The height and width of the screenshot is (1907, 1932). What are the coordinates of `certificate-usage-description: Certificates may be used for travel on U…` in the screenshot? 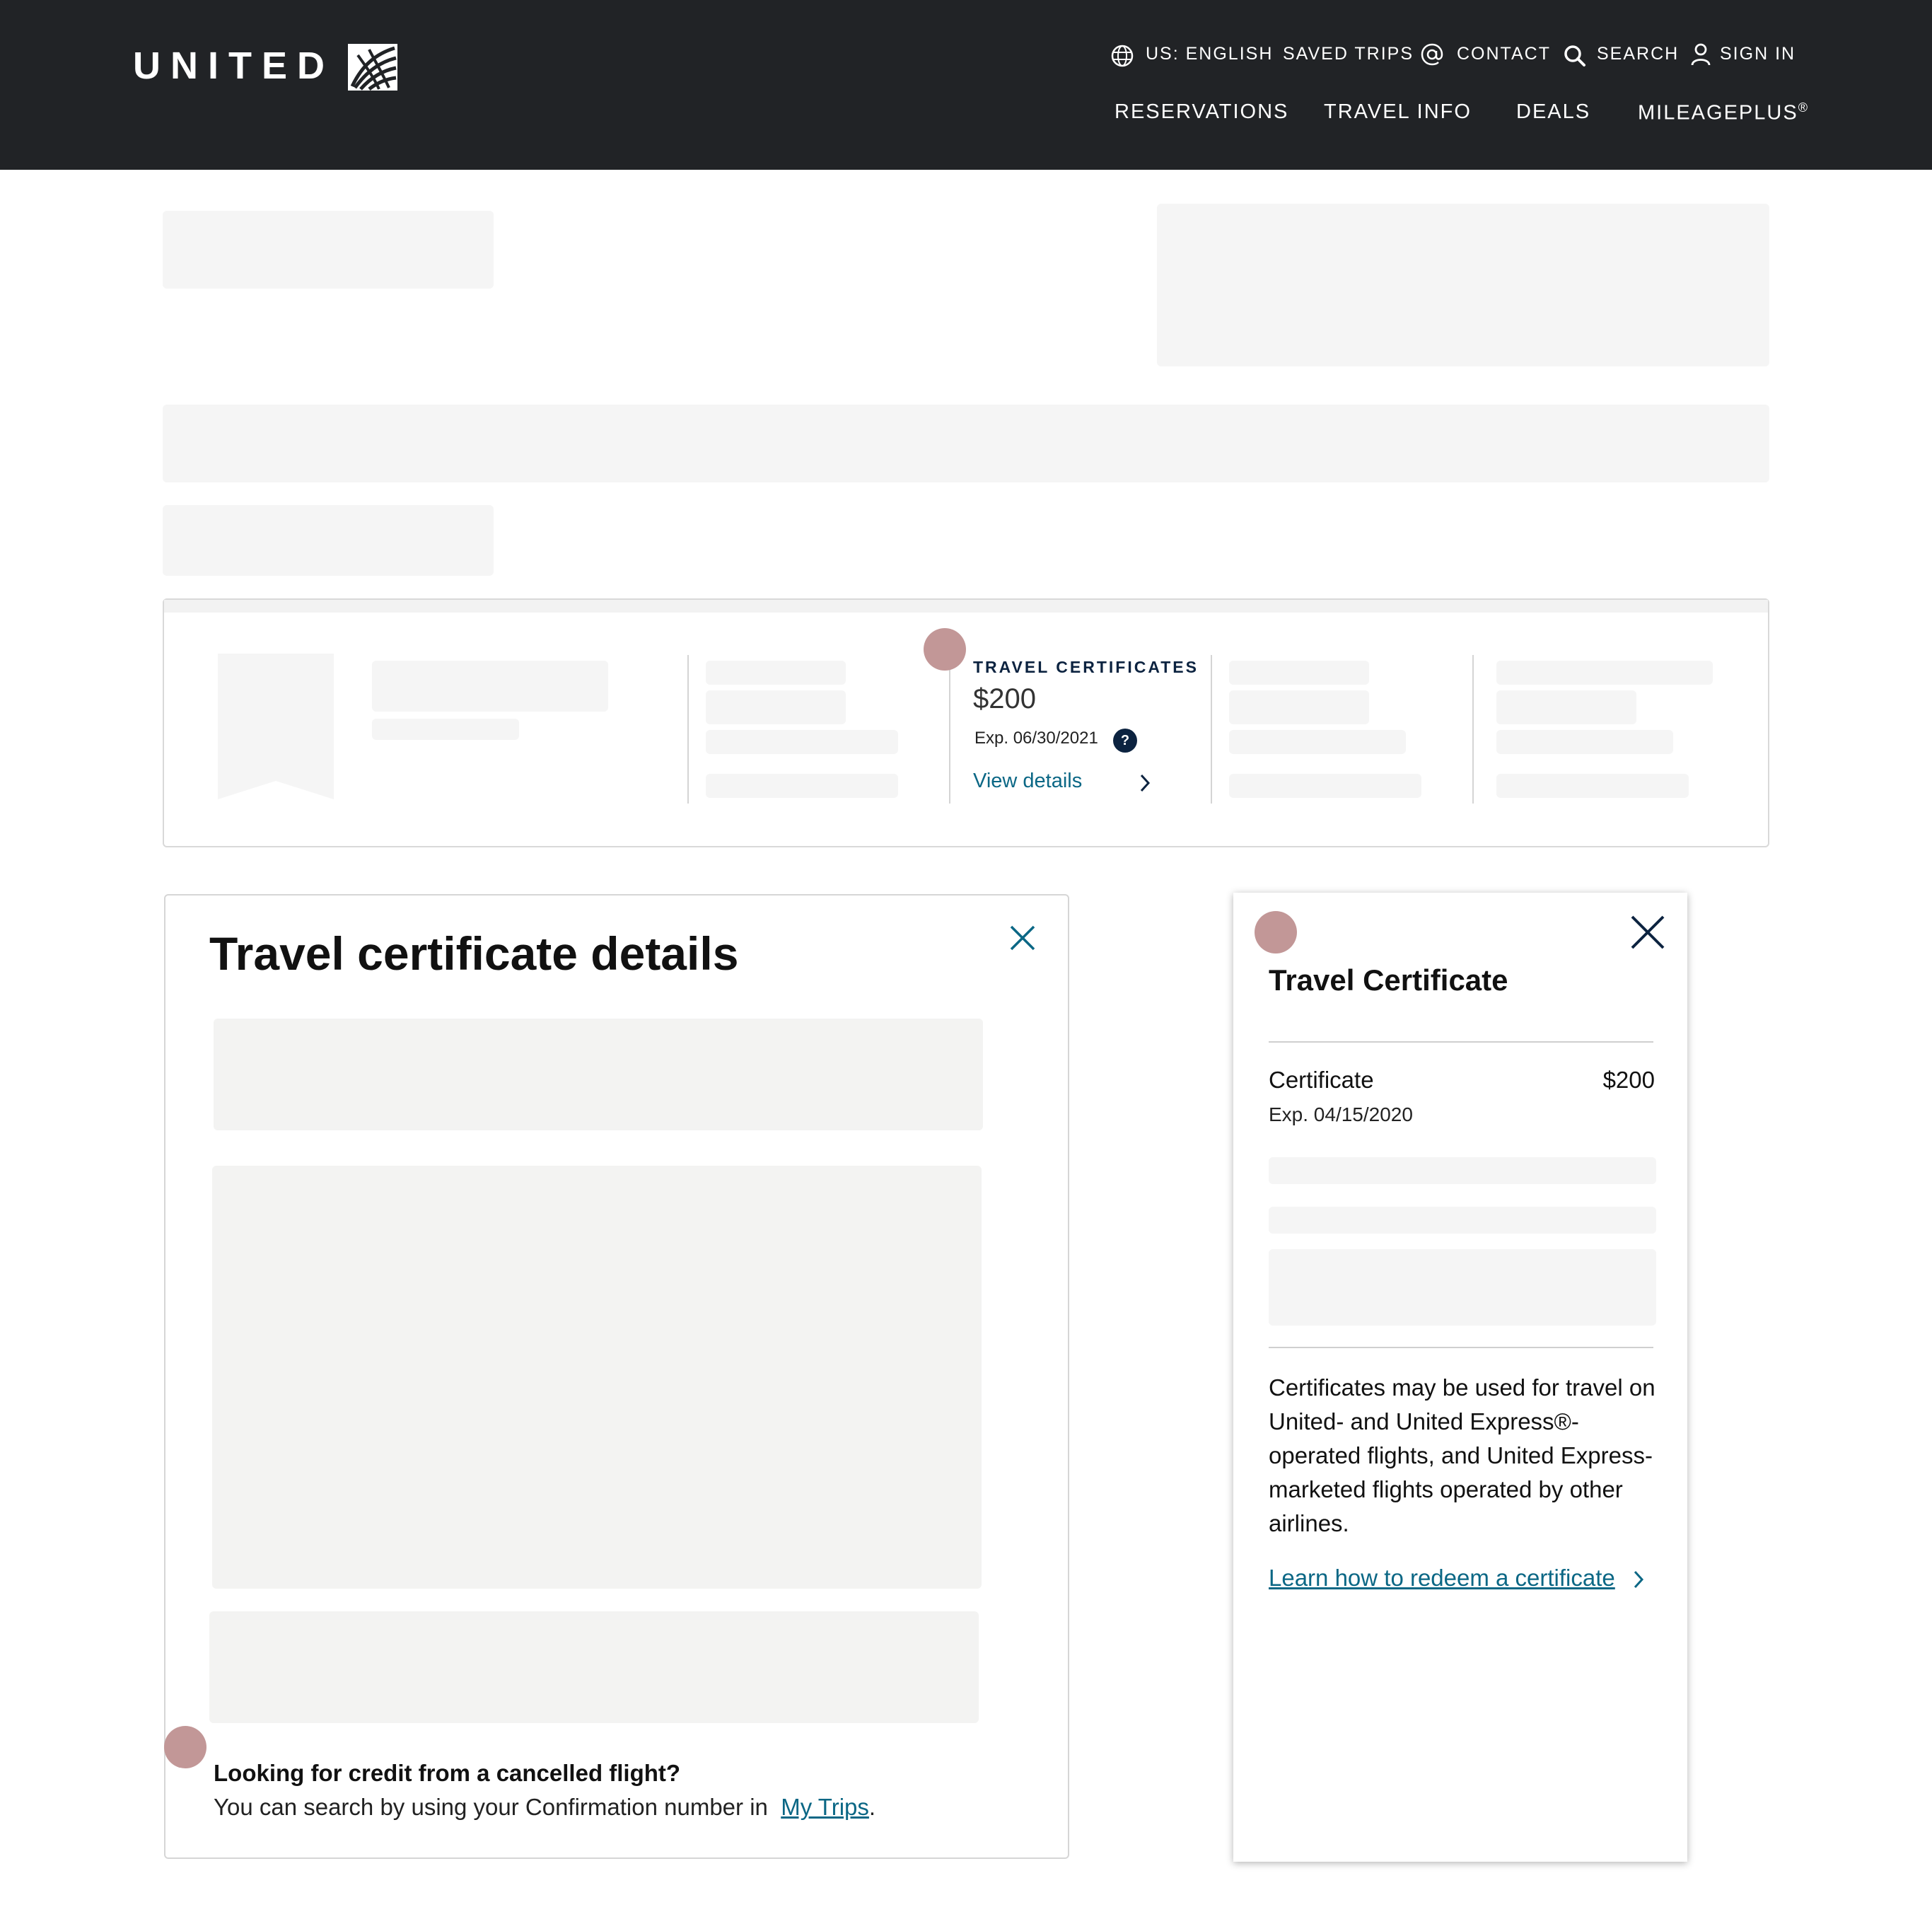 It's located at (1462, 1455).